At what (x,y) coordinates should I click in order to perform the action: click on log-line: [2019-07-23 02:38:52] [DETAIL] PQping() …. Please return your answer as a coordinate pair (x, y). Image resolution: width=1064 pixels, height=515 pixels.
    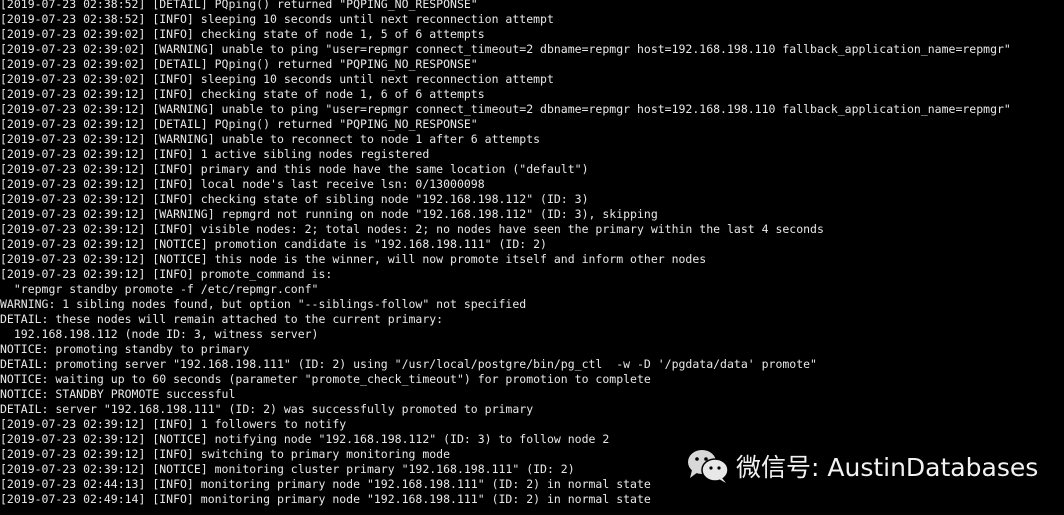
    Looking at the image, I should click on (239, 5).